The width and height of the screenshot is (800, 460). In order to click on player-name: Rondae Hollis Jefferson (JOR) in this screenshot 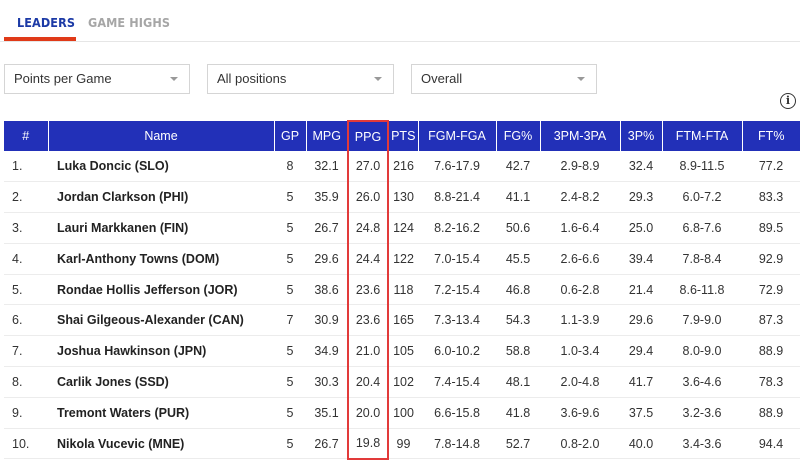, I will do `click(161, 290)`.